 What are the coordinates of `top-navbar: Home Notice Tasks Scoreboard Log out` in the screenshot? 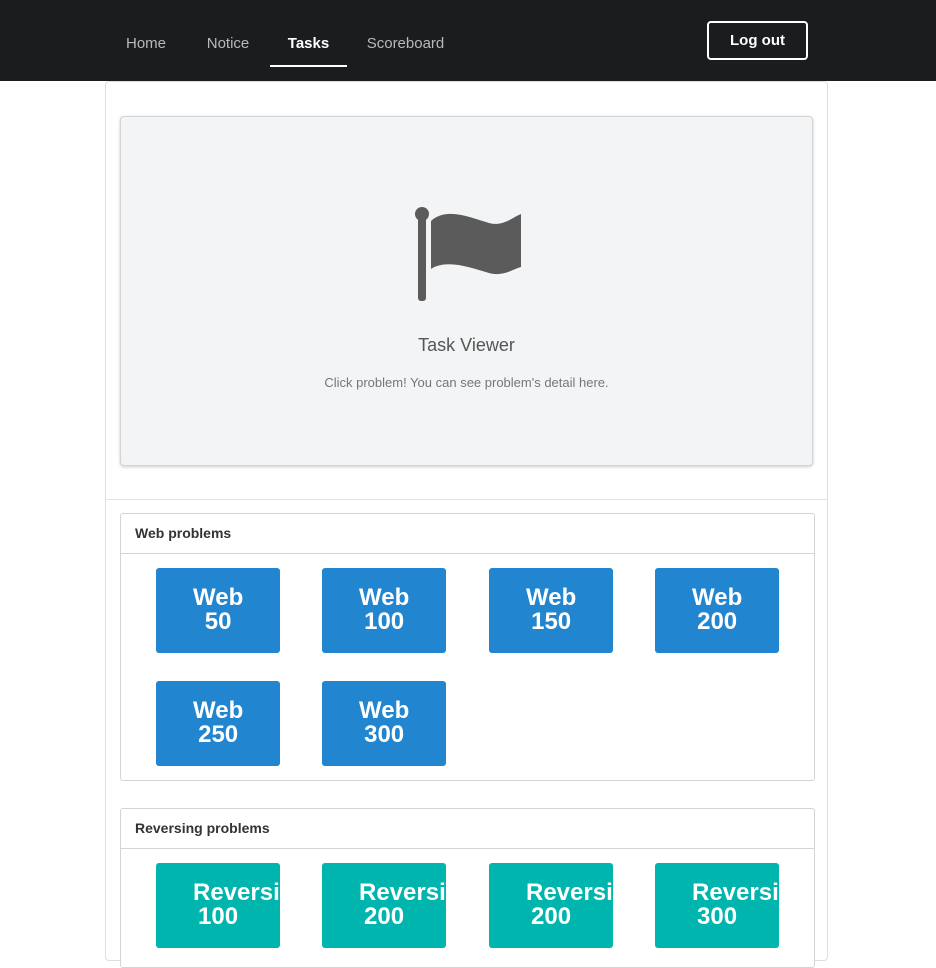 It's located at (468, 40).